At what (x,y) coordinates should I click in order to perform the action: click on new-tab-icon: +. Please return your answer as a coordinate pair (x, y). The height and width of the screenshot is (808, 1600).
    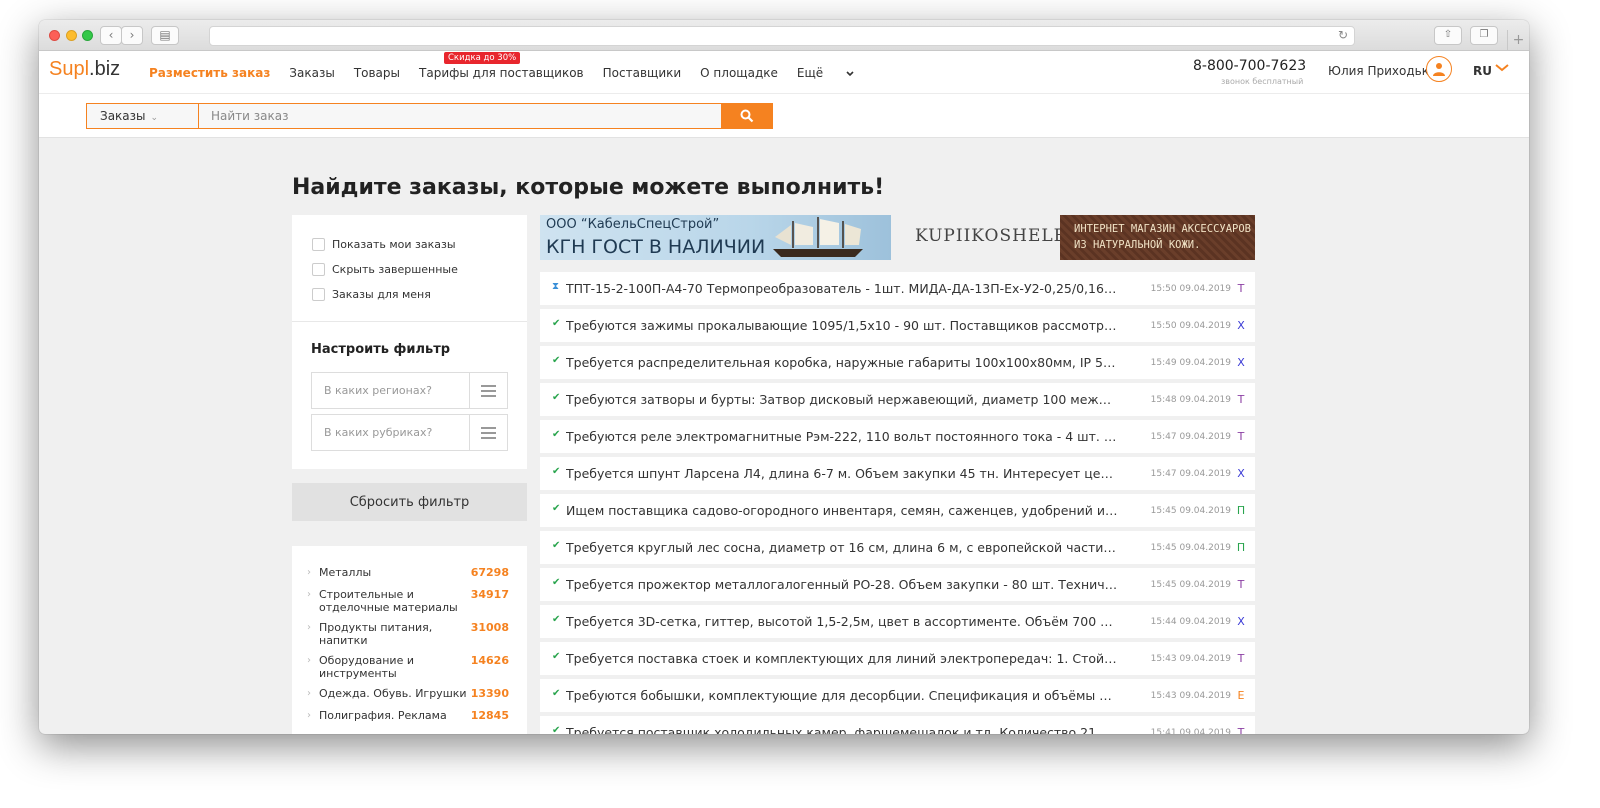
    Looking at the image, I should click on (1518, 40).